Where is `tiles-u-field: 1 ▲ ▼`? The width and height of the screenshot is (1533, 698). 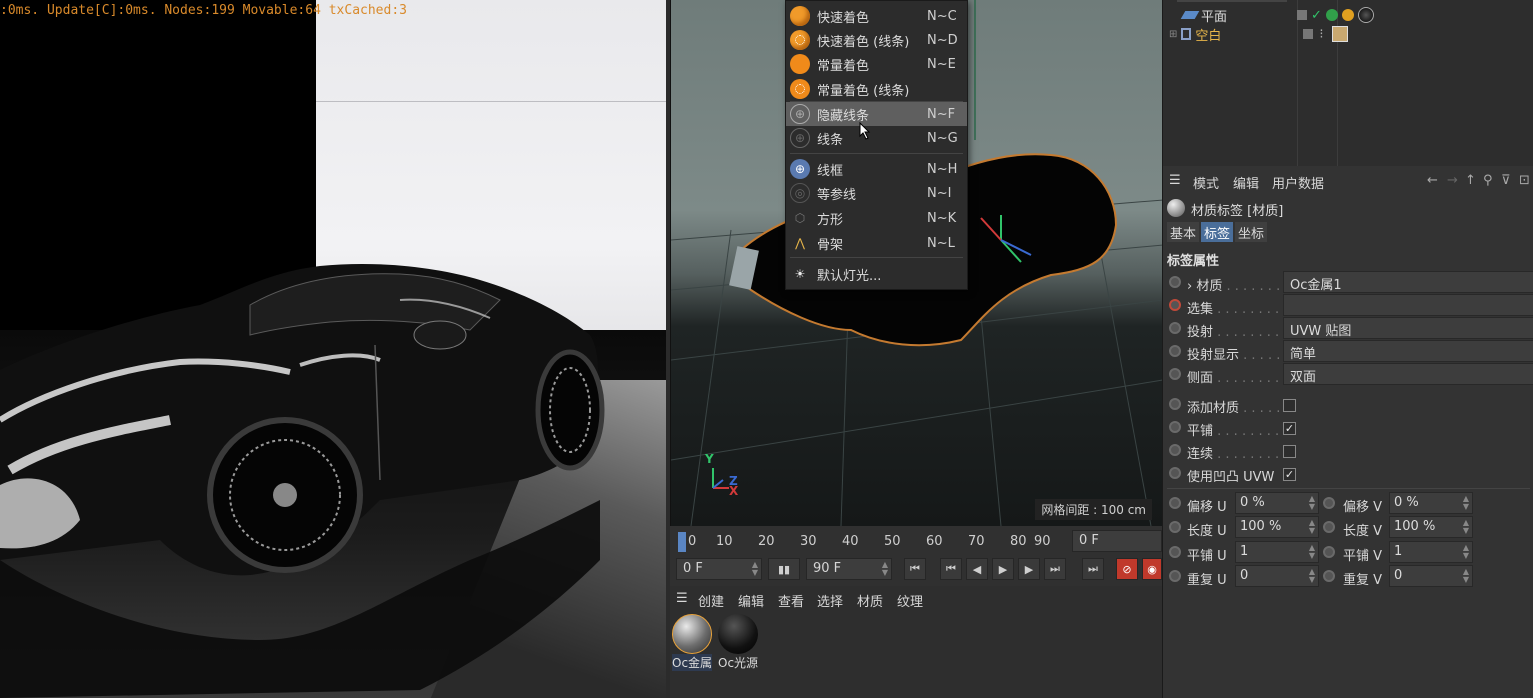
tiles-u-field: 1 ▲ ▼ is located at coordinates (1277, 552).